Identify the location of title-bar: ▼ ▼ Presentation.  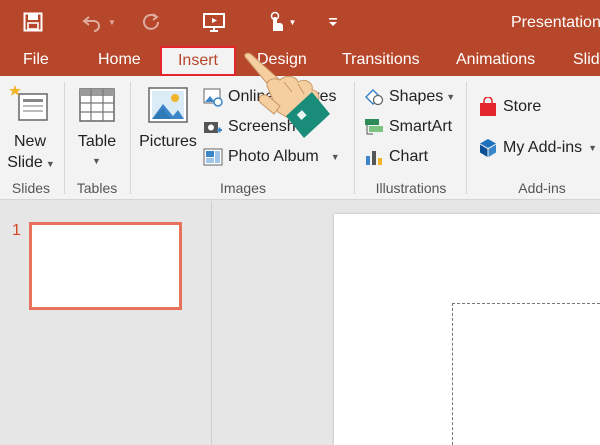
(300, 22).